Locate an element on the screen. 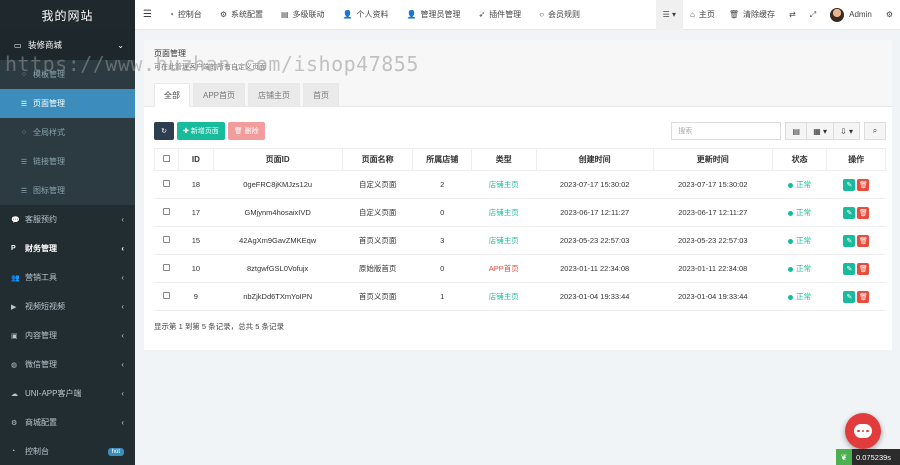 The height and width of the screenshot is (465, 900). sidebar-item-template: ○ 模板管理 is located at coordinates (67, 74).